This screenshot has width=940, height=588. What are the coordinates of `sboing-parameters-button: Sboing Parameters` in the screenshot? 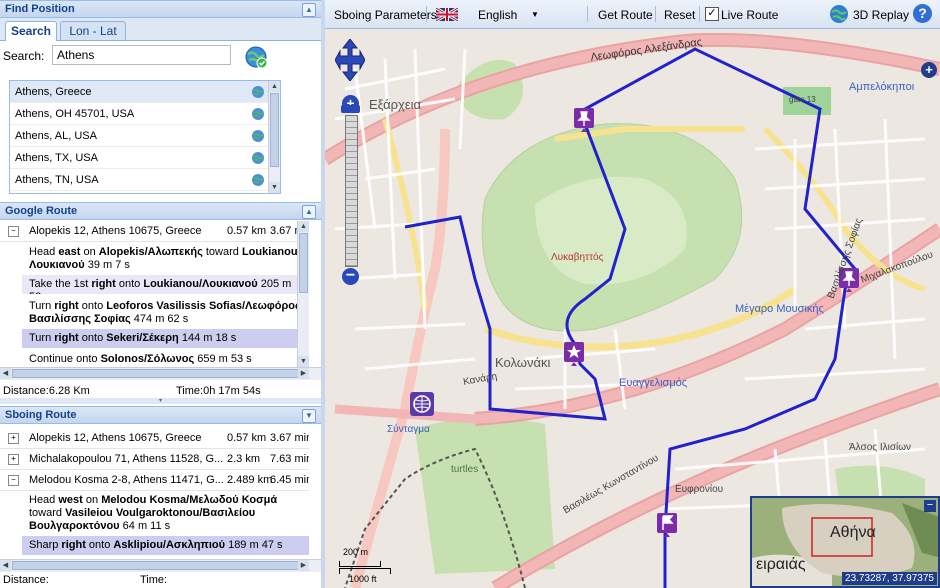 It's located at (385, 15).